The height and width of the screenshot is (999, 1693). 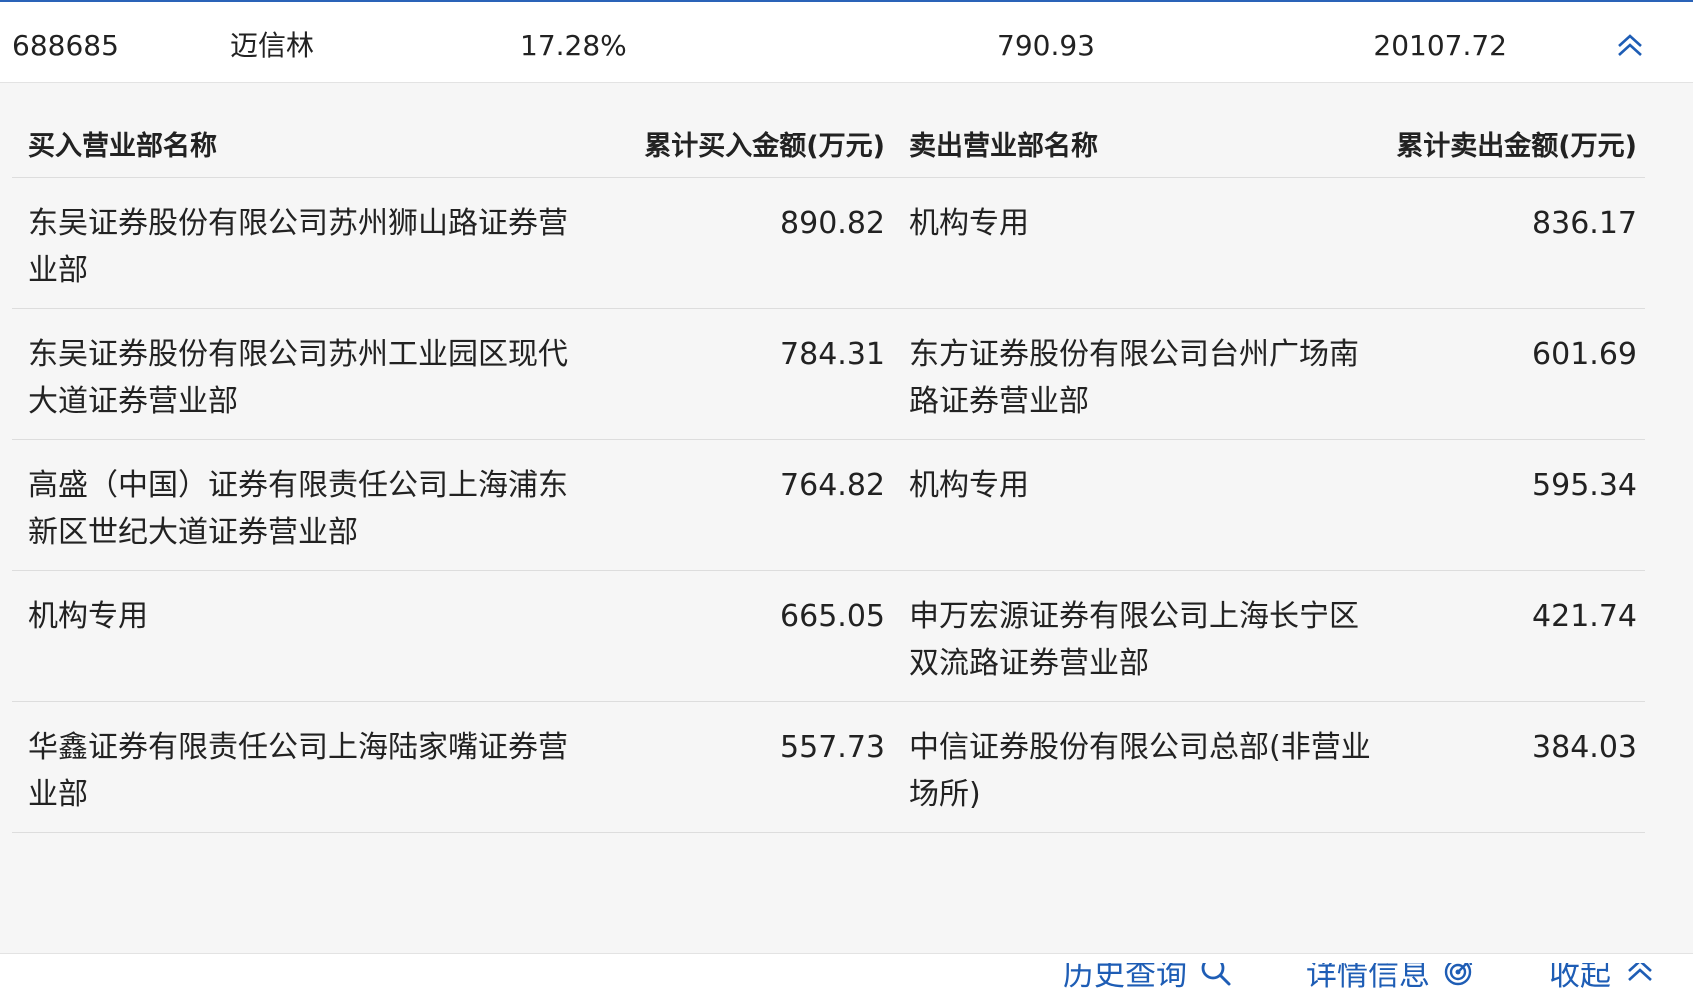 What do you see at coordinates (1148, 971) in the screenshot?
I see `history-query-link: 历史查询` at bounding box center [1148, 971].